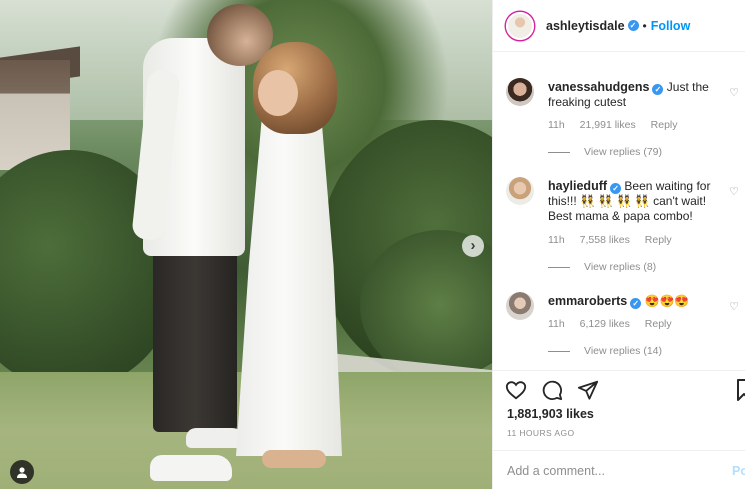  What do you see at coordinates (516, 390) in the screenshot?
I see `heart-icon` at bounding box center [516, 390].